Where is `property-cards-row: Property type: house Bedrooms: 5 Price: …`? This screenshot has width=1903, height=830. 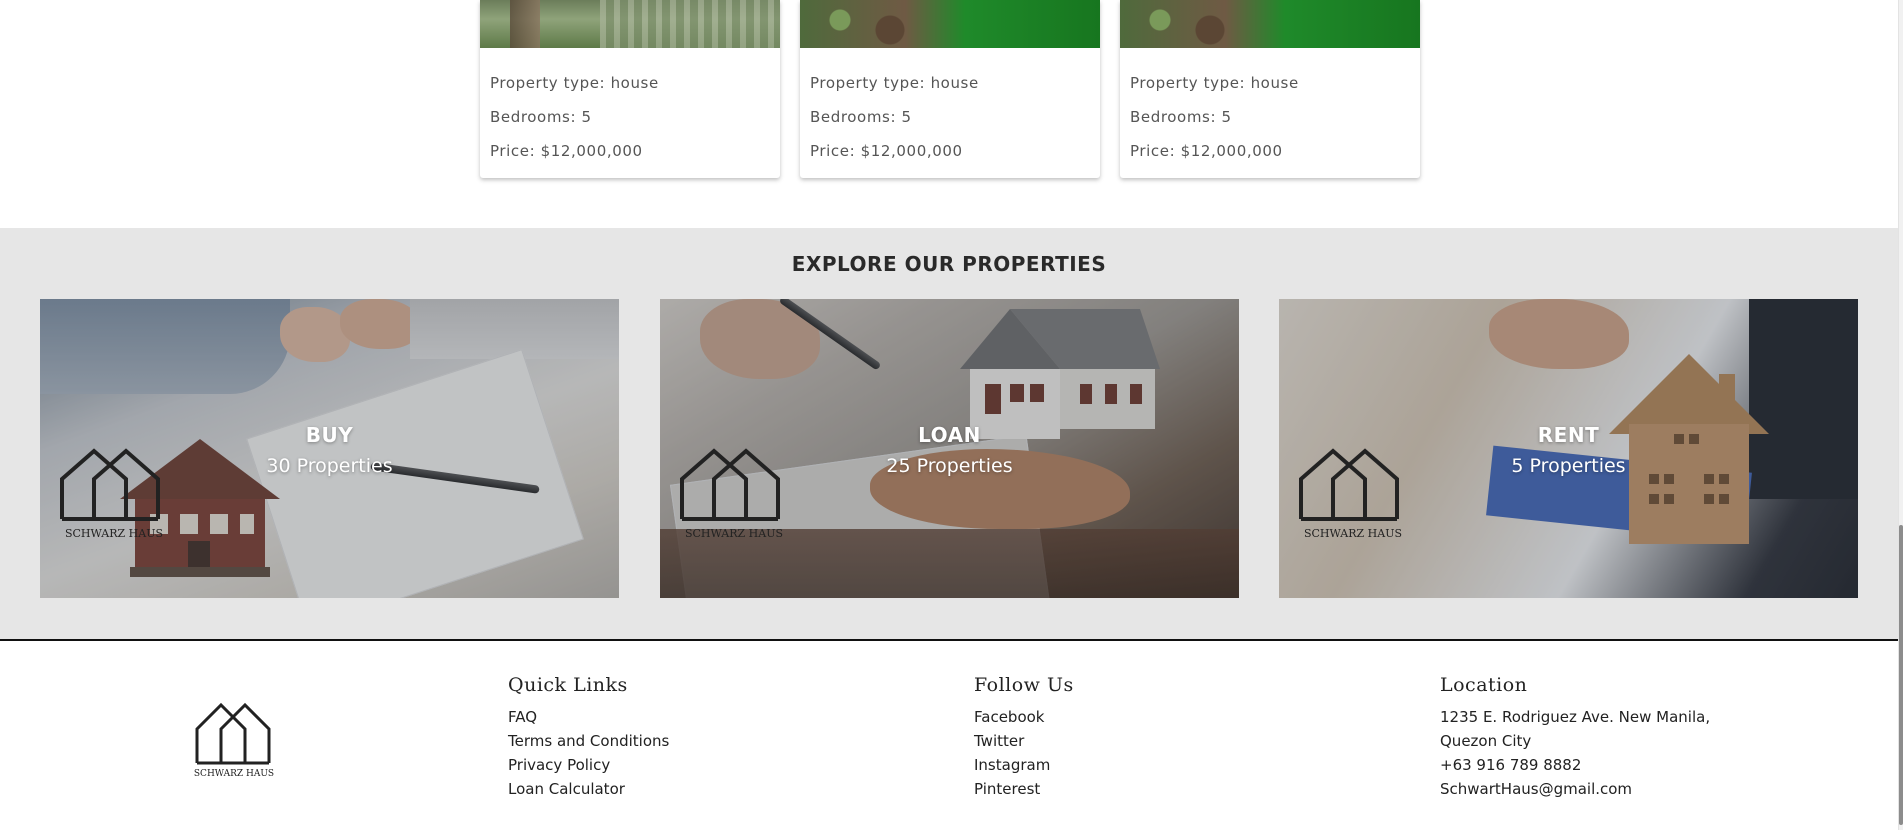 property-cards-row: Property type: house Bedrooms: 5 Price: … is located at coordinates (950, 89).